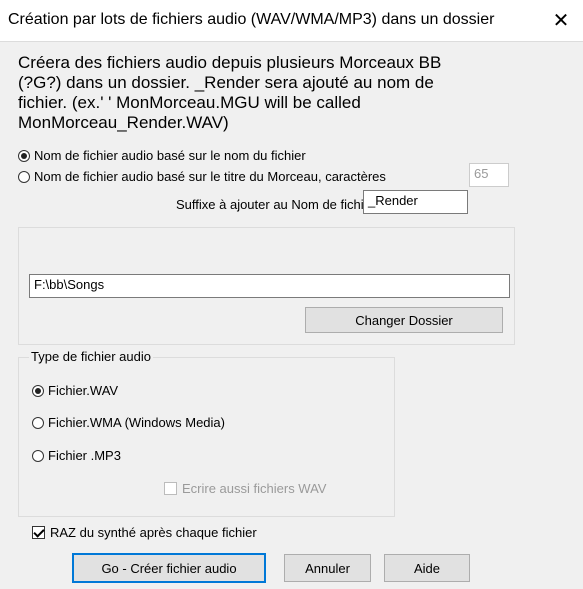 The width and height of the screenshot is (583, 589). Describe the element at coordinates (38, 532) in the screenshot. I see `reset-synth-checkbox` at that location.